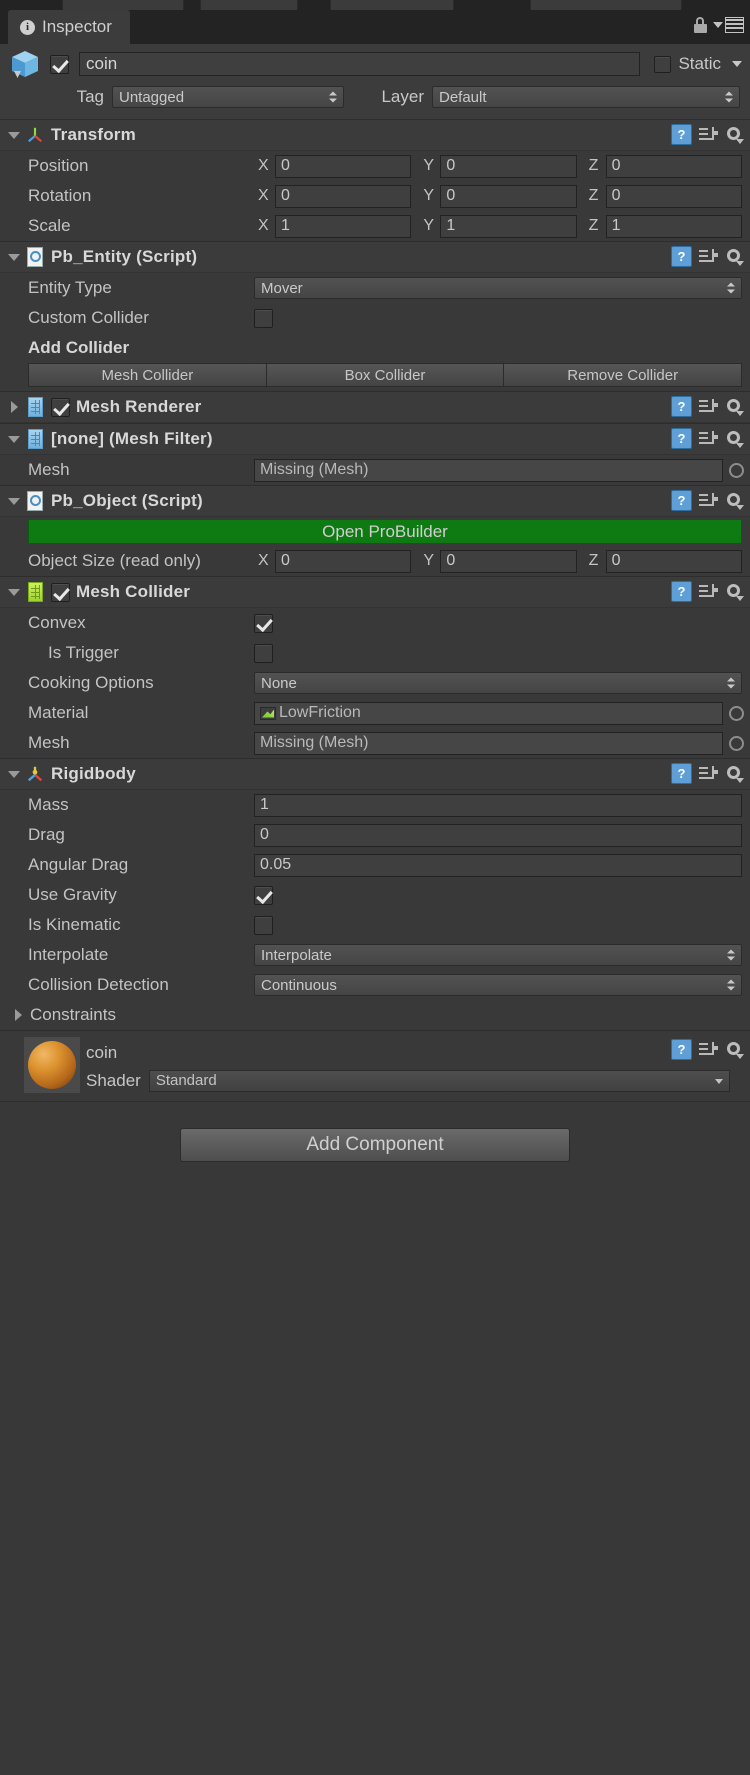 This screenshot has height=1775, width=750. I want to click on box-collider-button: Box Collider, so click(385, 375).